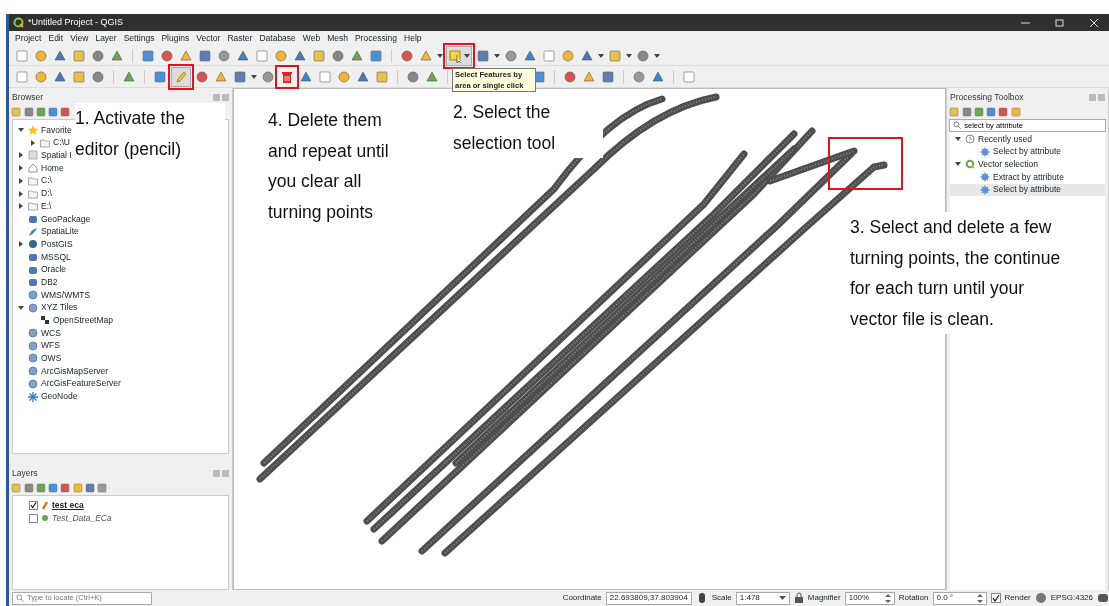  What do you see at coordinates (175, 38) in the screenshot?
I see `menu-item: Plugins` at bounding box center [175, 38].